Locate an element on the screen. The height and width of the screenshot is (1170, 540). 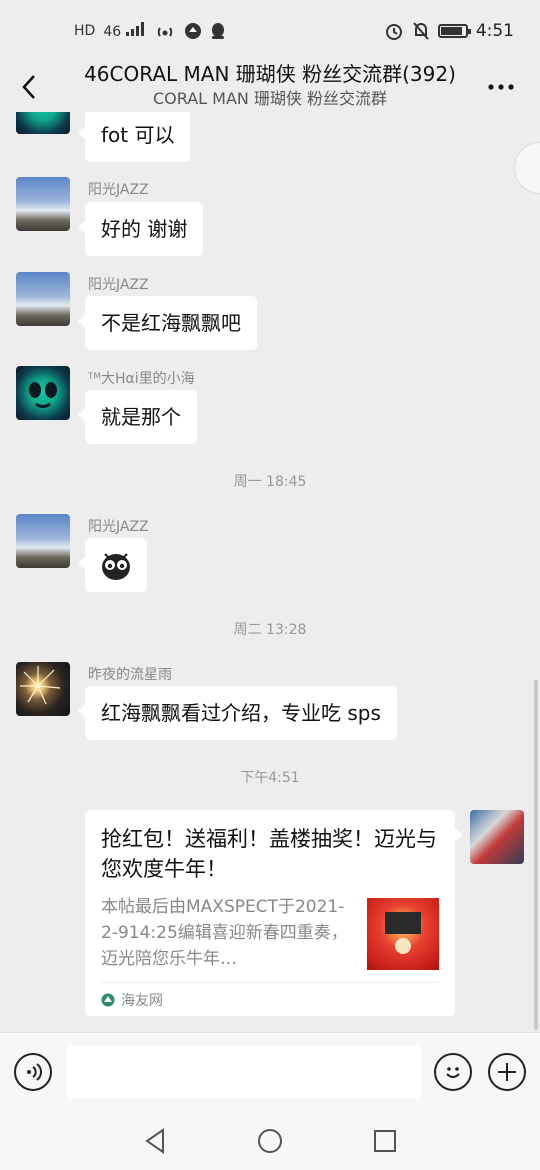
sticker-bubble is located at coordinates (112, 565).